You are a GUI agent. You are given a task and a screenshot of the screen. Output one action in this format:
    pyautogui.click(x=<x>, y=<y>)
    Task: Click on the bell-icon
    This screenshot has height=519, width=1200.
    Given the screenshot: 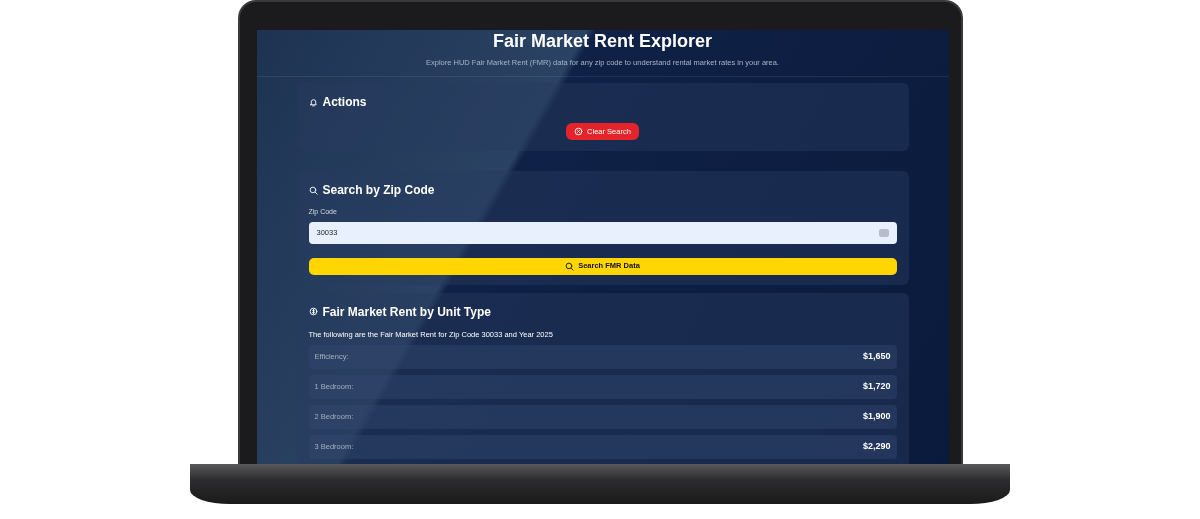 What is the action you would take?
    pyautogui.click(x=313, y=102)
    